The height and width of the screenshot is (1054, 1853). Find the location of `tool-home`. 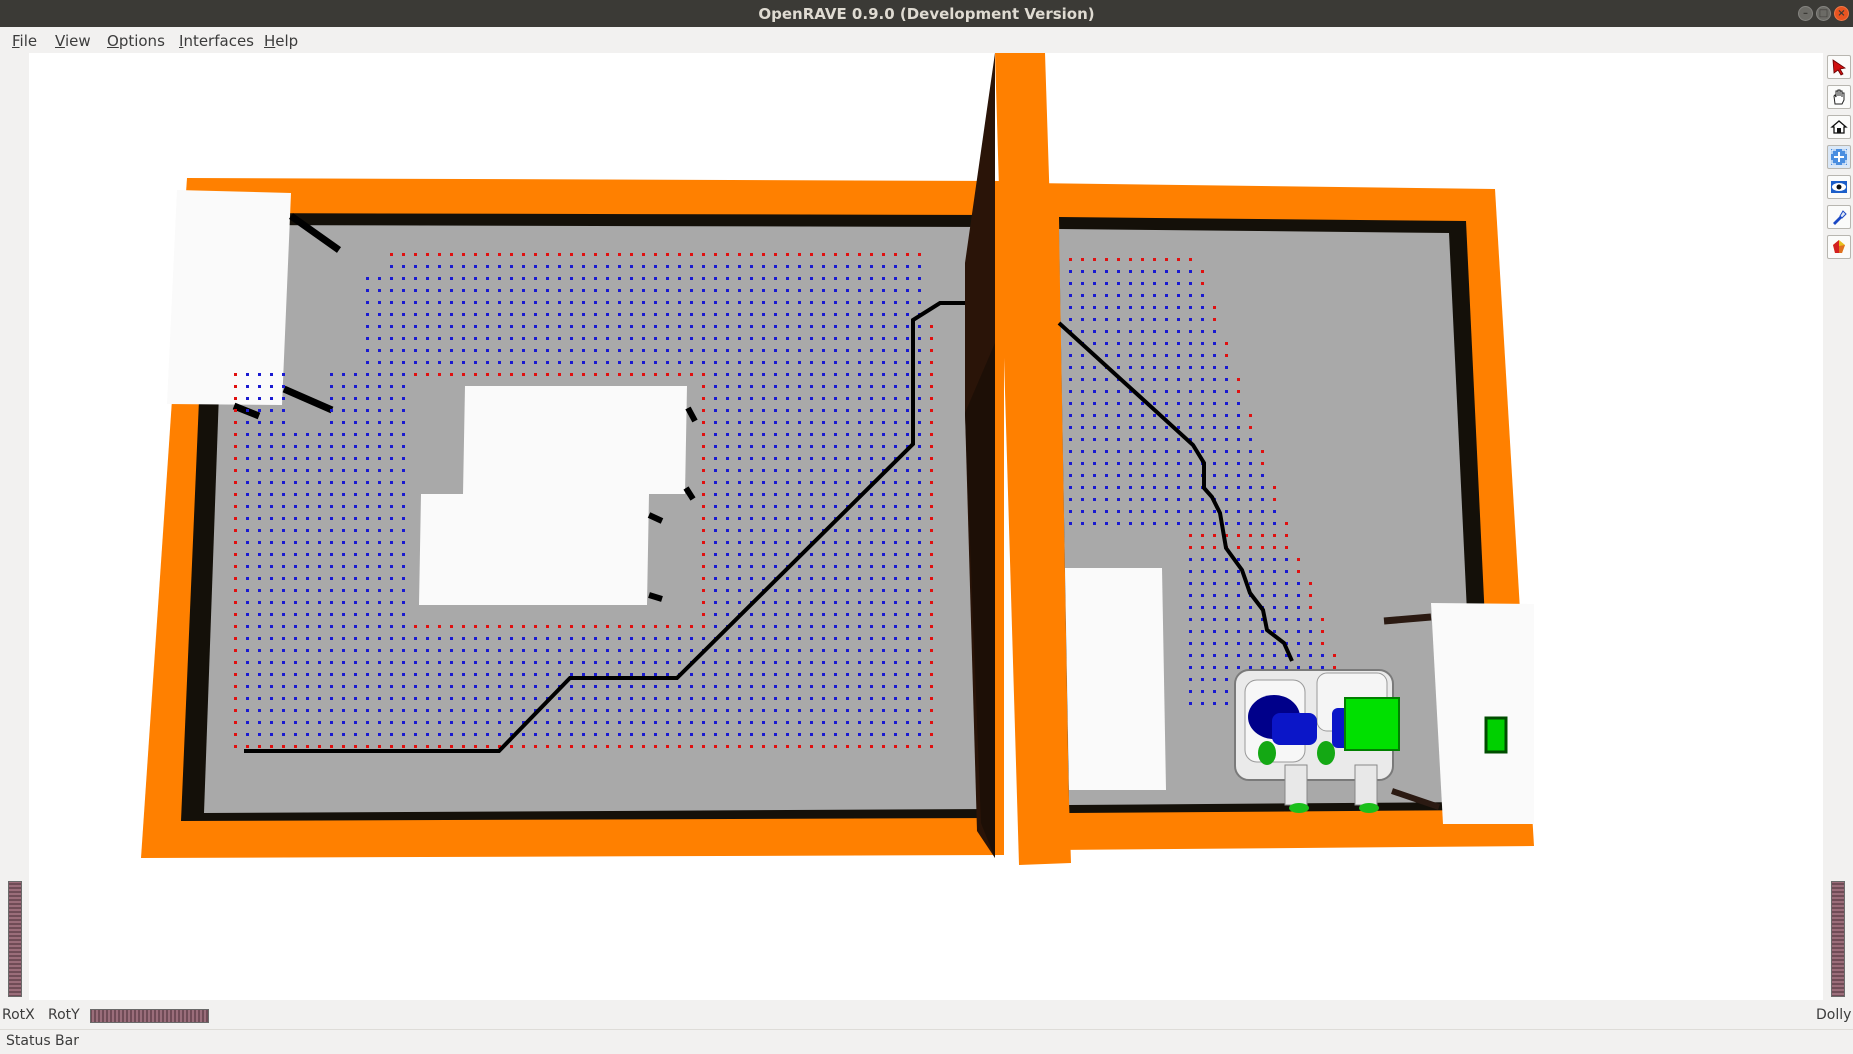

tool-home is located at coordinates (1839, 127).